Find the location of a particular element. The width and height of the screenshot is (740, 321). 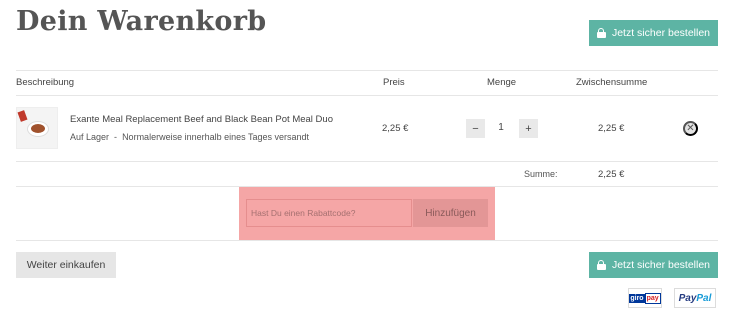

coupon-code-input is located at coordinates (329, 213).